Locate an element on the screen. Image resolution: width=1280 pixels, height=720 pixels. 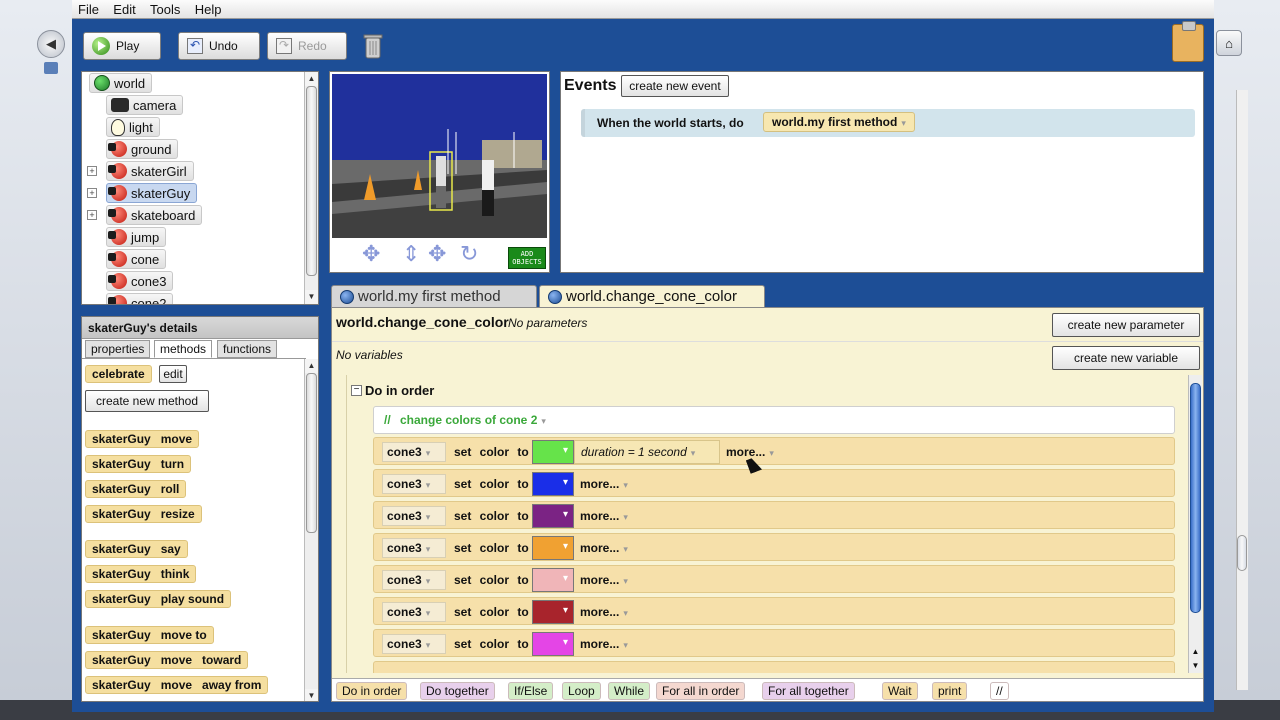
tree-item-skateboard: skateboard is located at coordinates (154, 215).